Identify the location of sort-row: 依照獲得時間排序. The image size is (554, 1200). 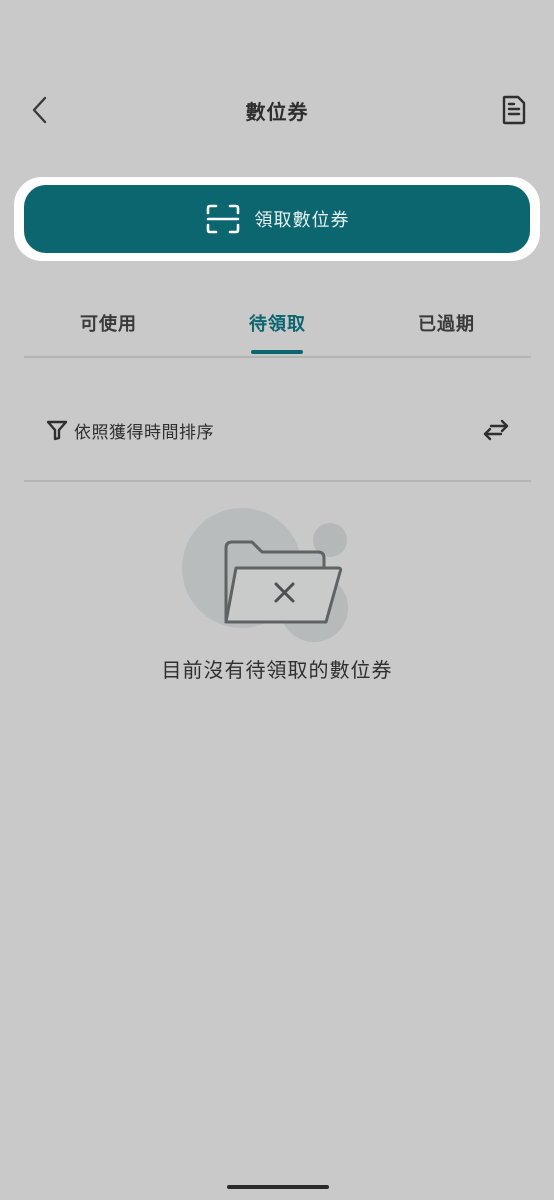
(277, 430).